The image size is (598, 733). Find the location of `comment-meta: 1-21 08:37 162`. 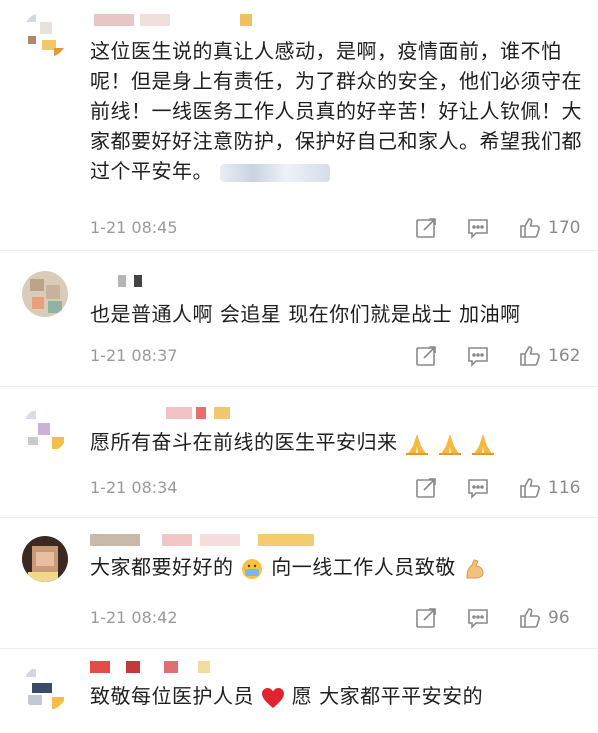

comment-meta: 1-21 08:37 162 is located at coordinates (337, 356).